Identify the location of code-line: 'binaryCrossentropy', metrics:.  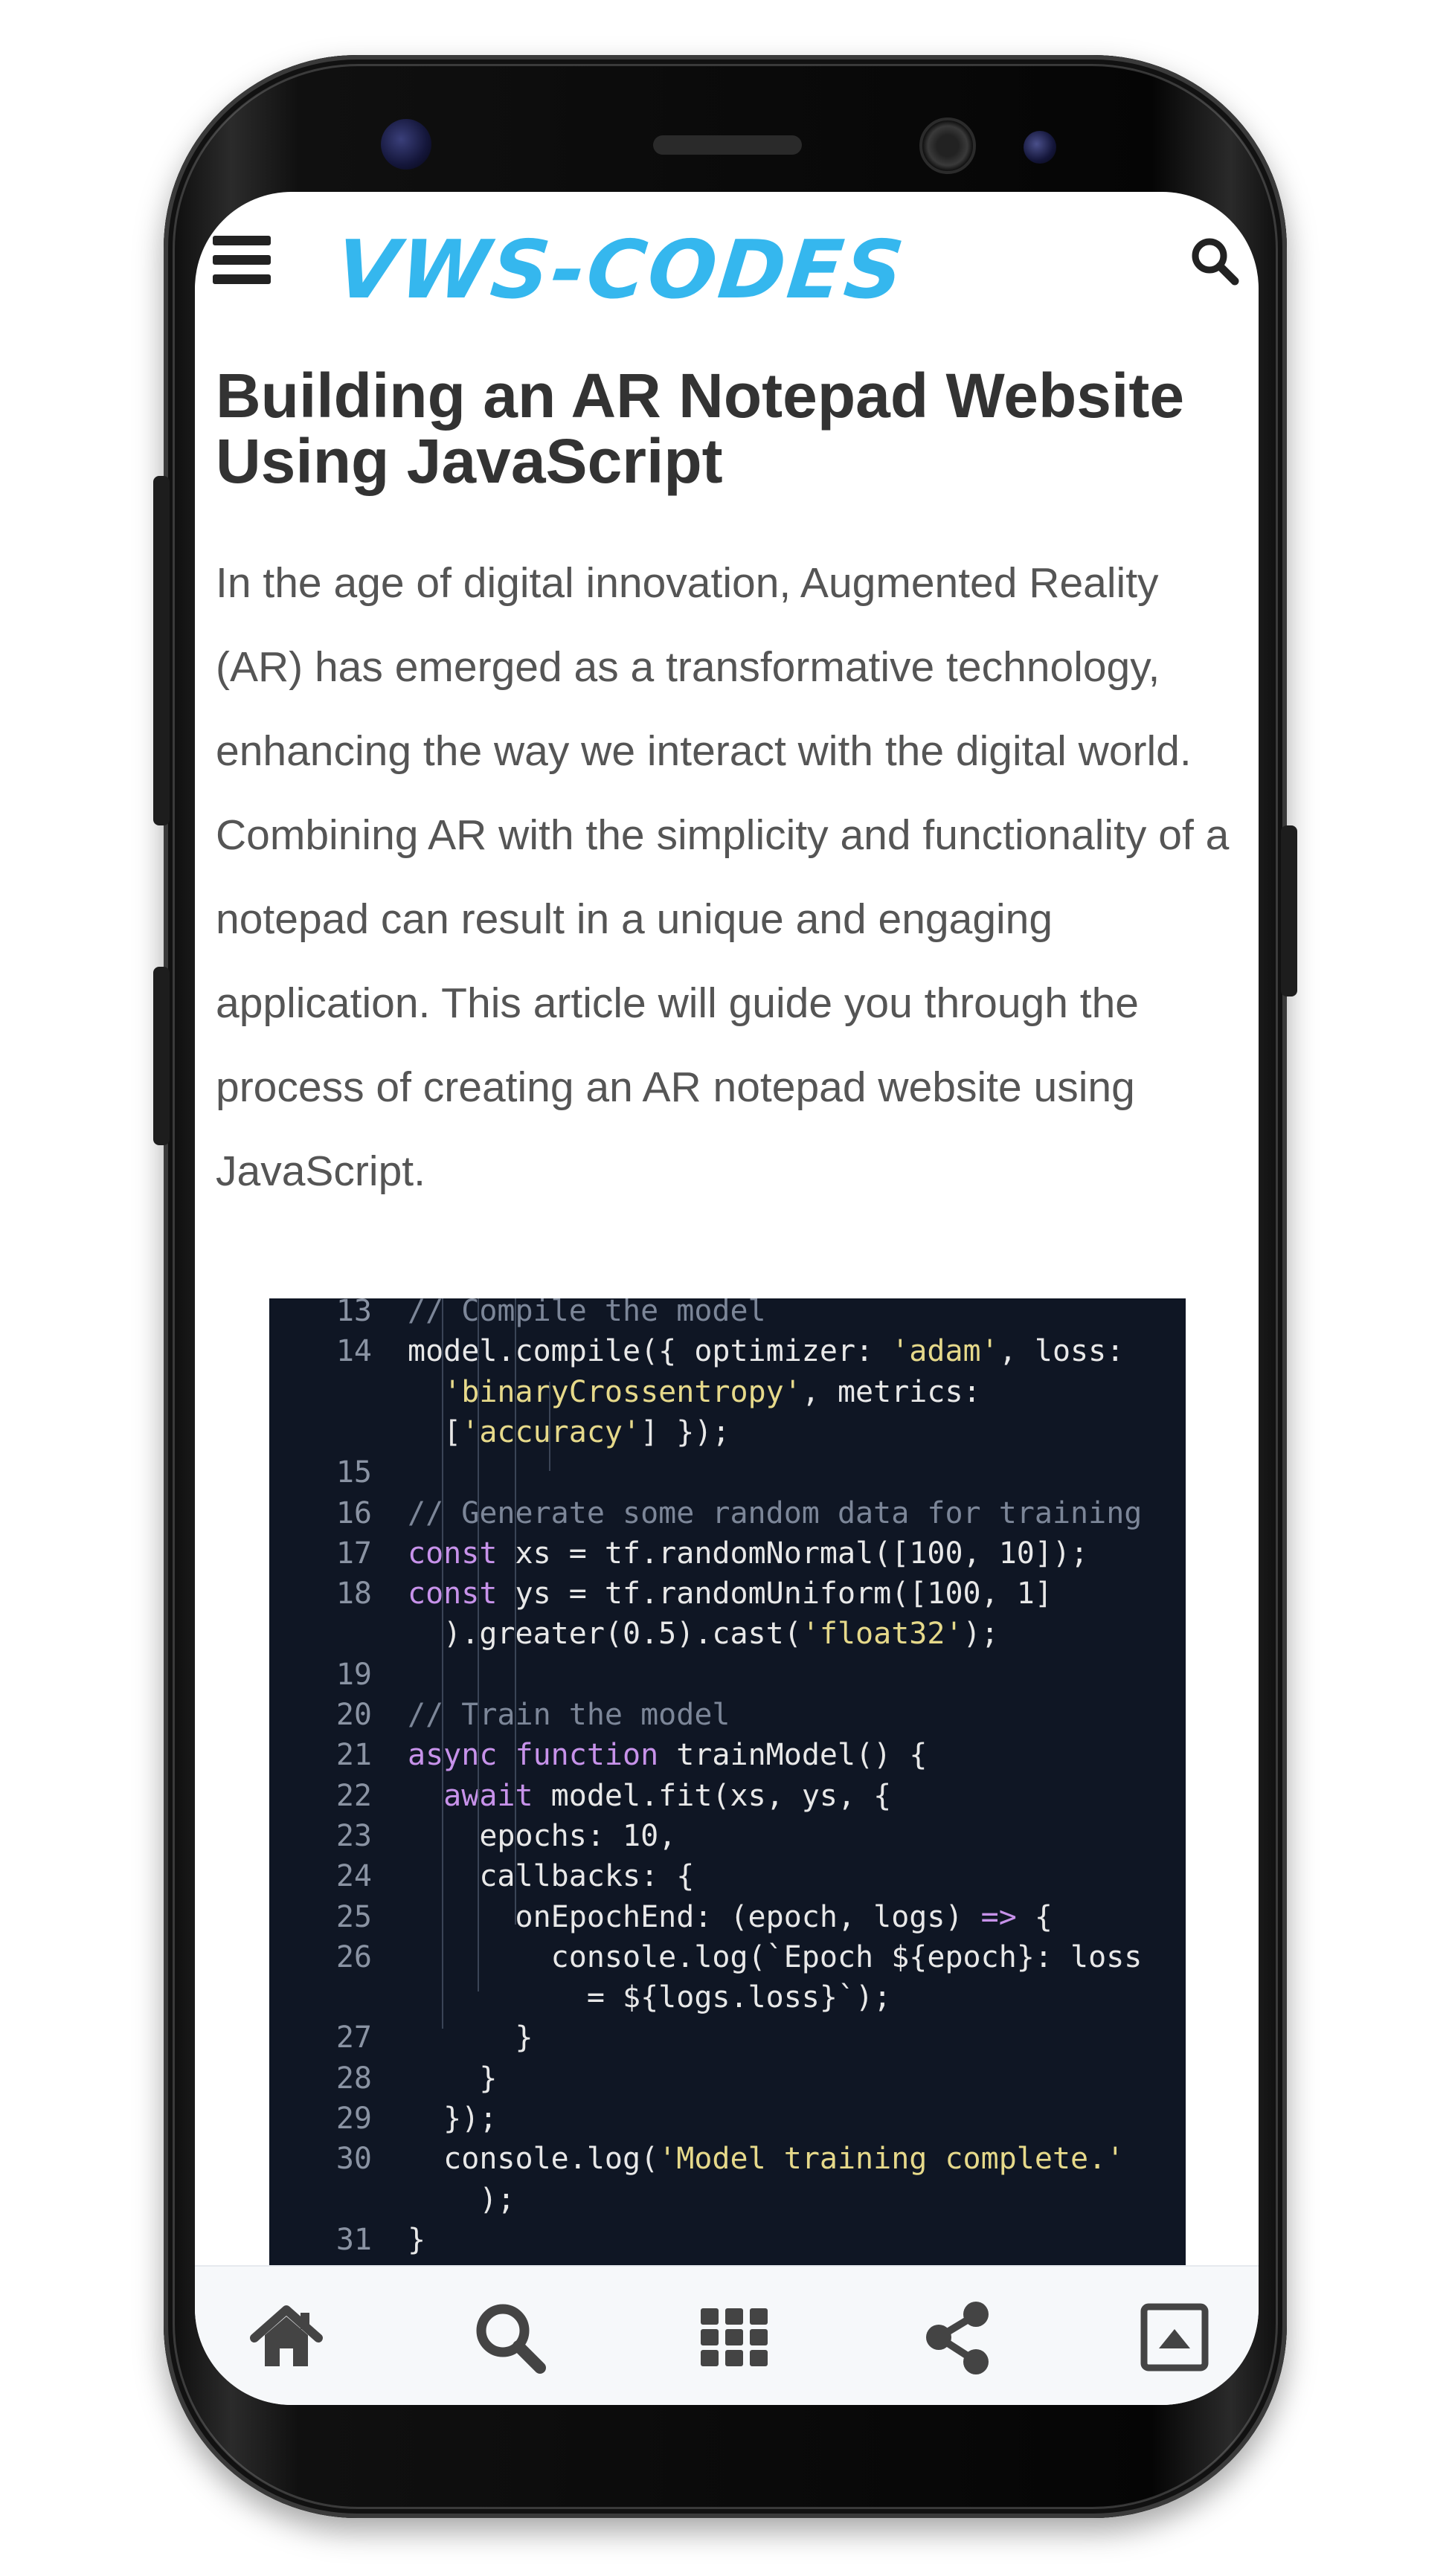
(727, 1392).